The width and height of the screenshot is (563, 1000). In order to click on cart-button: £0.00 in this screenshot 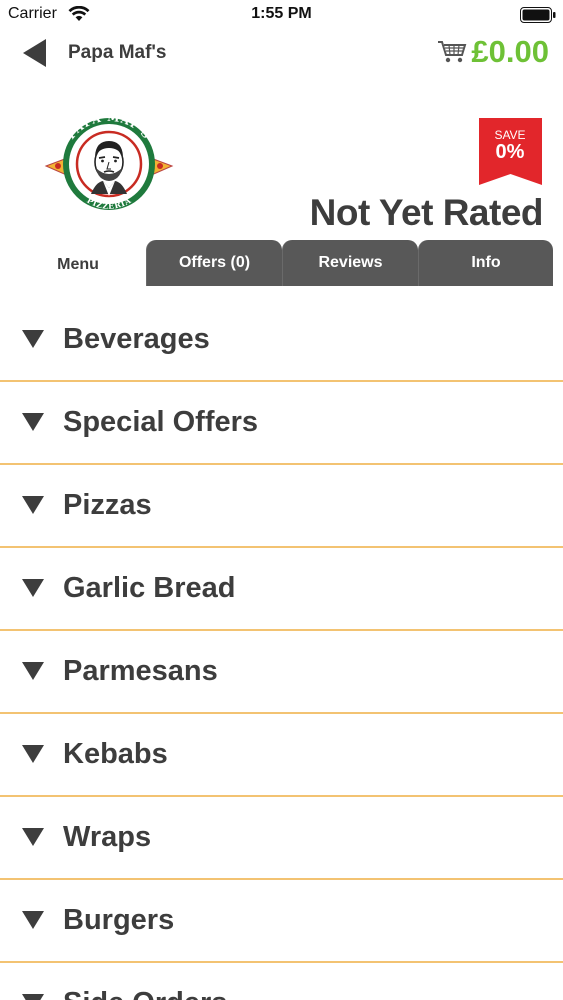, I will do `click(493, 52)`.